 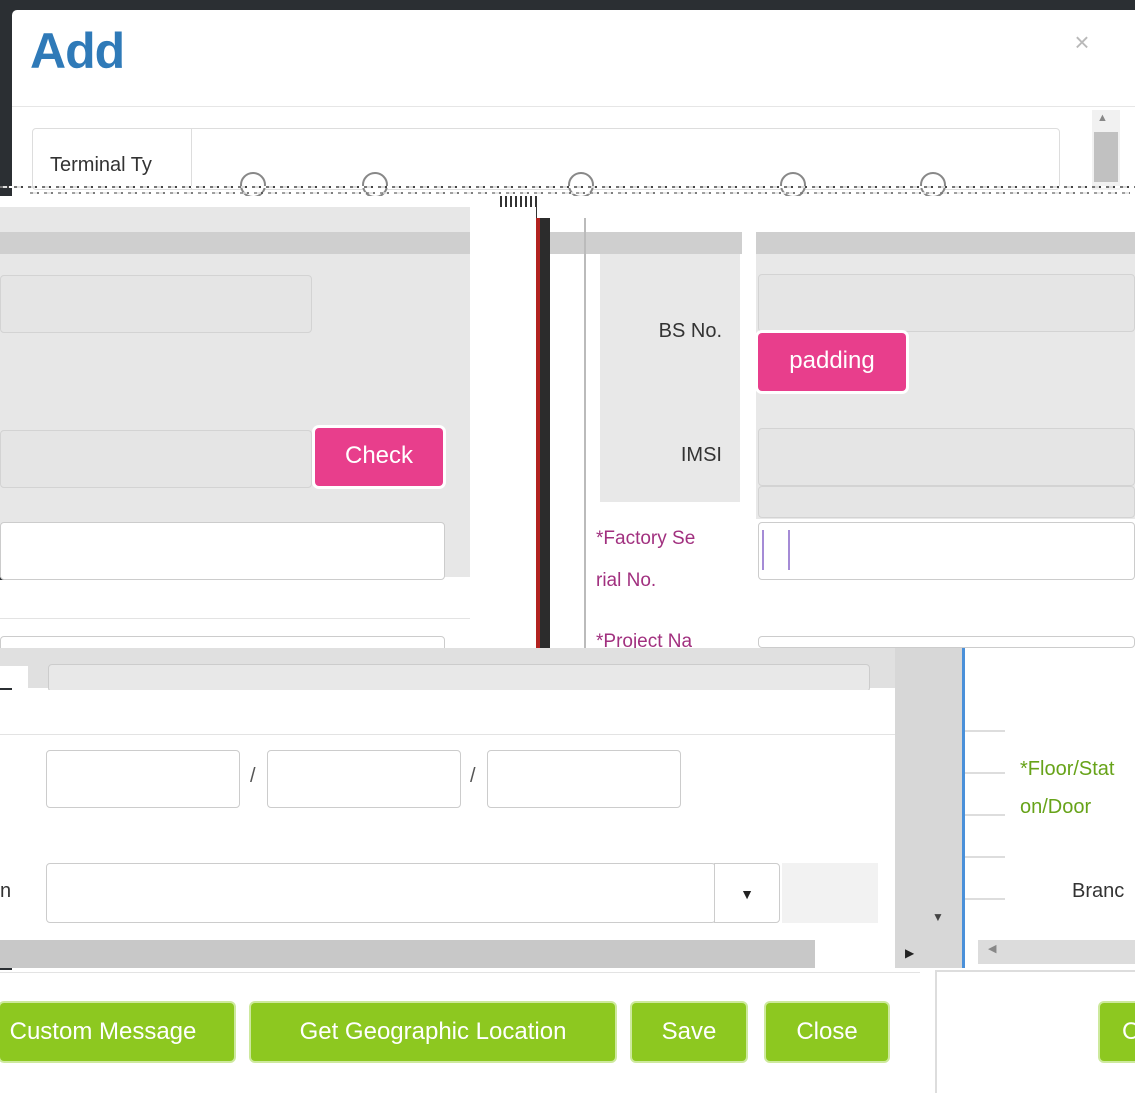 I want to click on header-divider, so click(x=573, y=106).